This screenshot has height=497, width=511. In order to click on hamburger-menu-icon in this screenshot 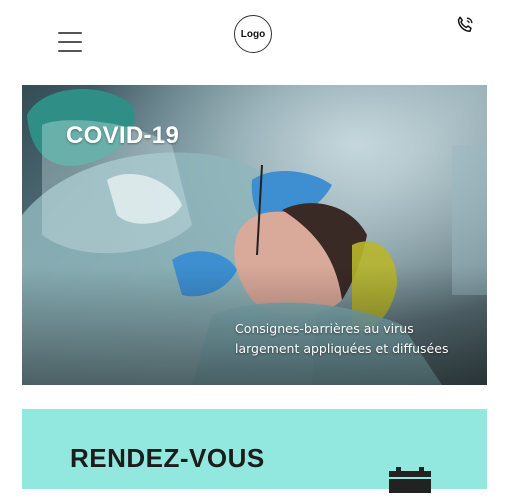, I will do `click(72, 41)`.